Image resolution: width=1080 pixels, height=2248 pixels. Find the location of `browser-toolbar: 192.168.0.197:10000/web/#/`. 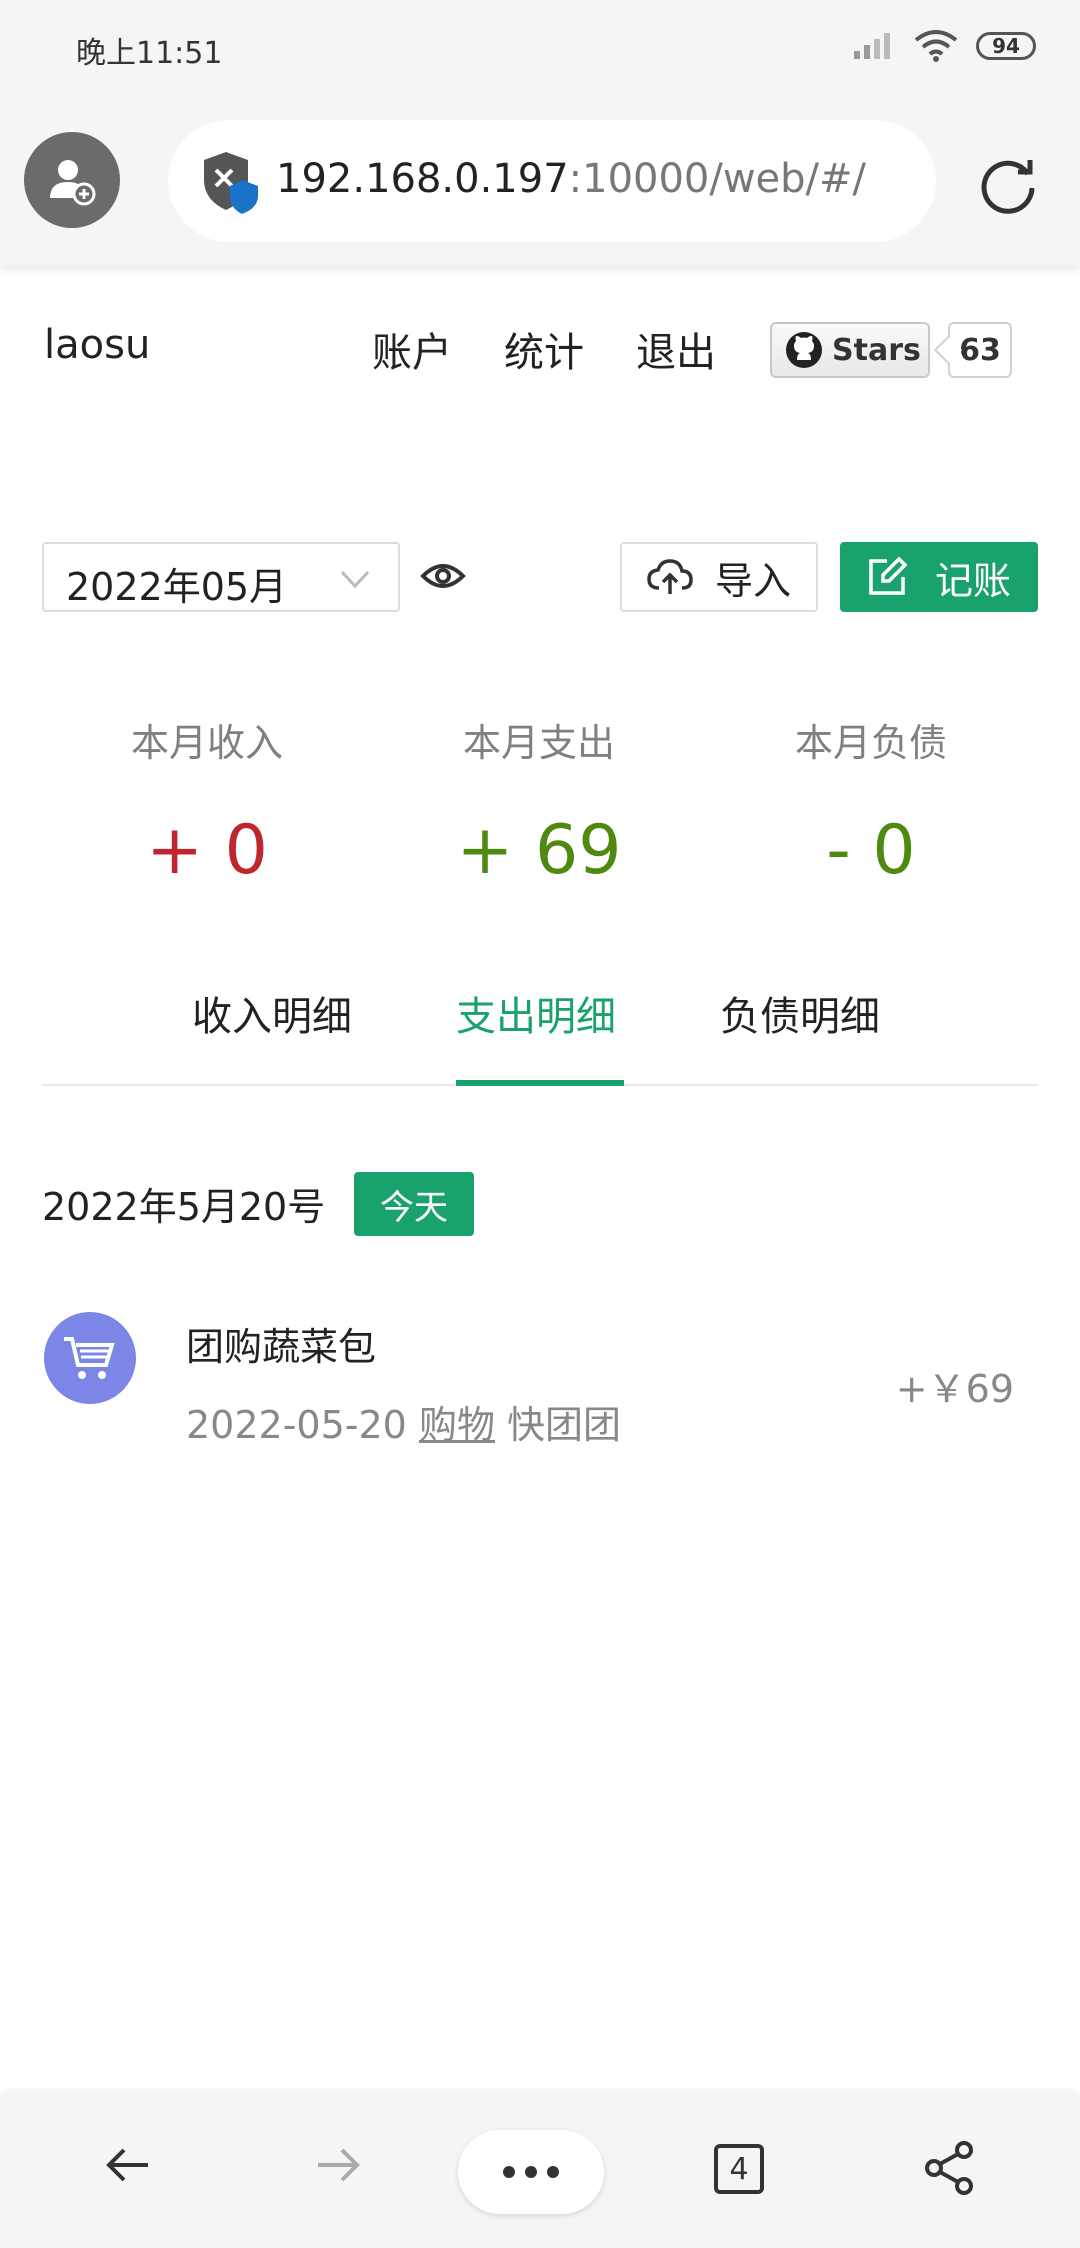

browser-toolbar: 192.168.0.197:10000/web/#/ is located at coordinates (540, 183).